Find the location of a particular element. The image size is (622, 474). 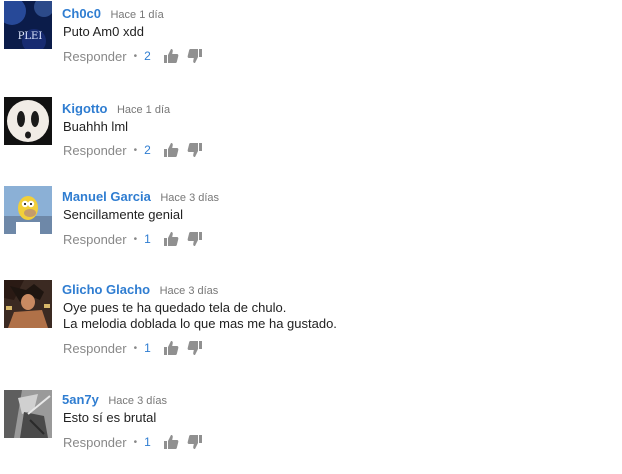

comment-text: Sencillamente genial is located at coordinates (123, 214).